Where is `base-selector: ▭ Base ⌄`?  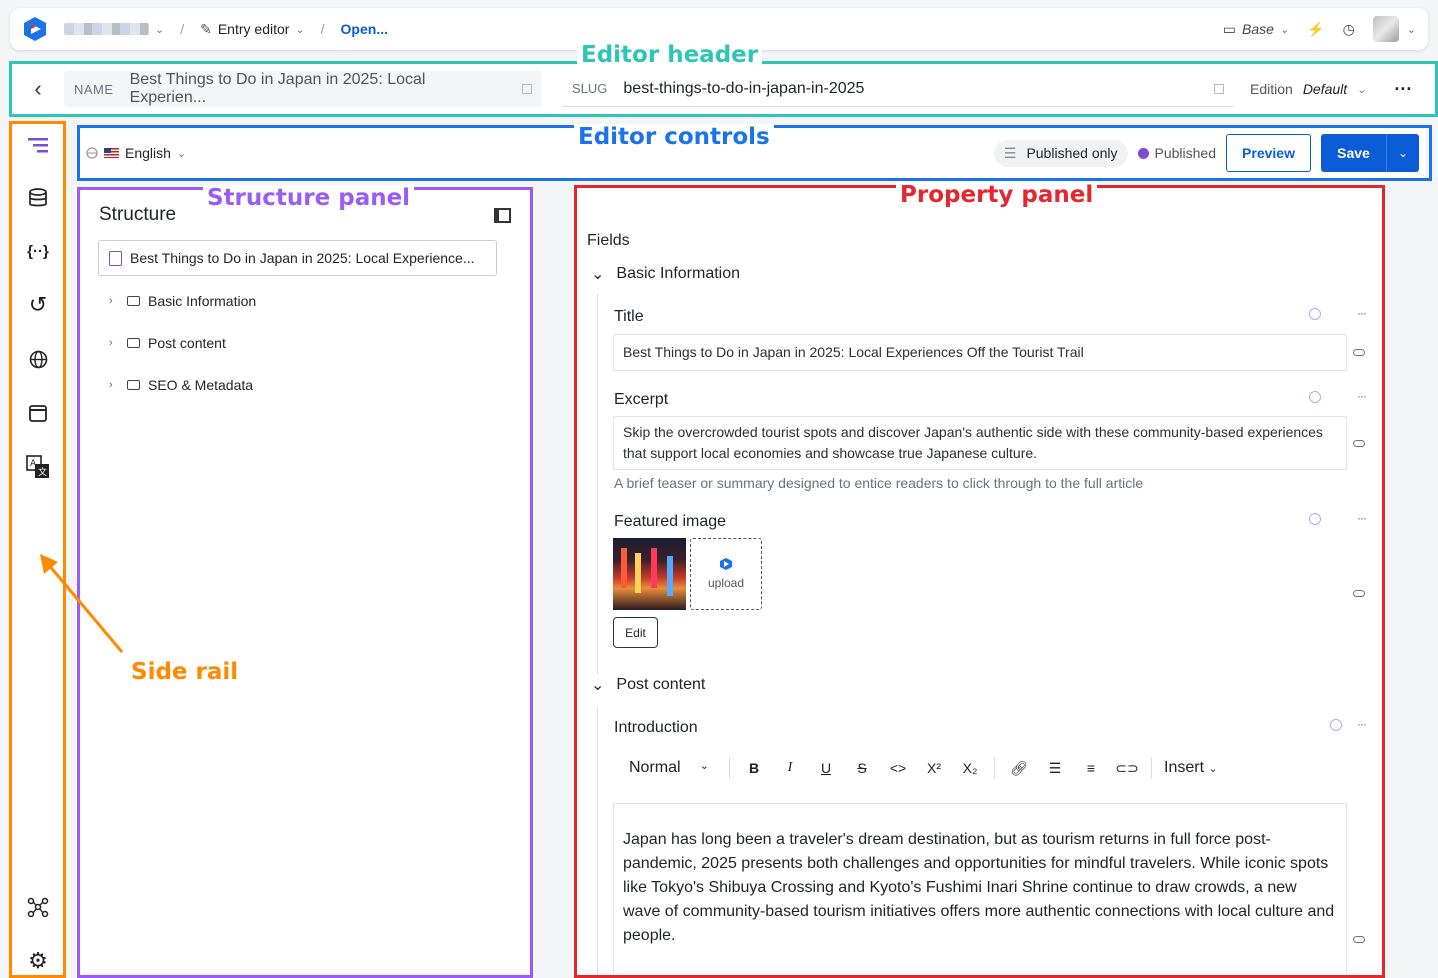 base-selector: ▭ Base ⌄ is located at coordinates (1256, 29).